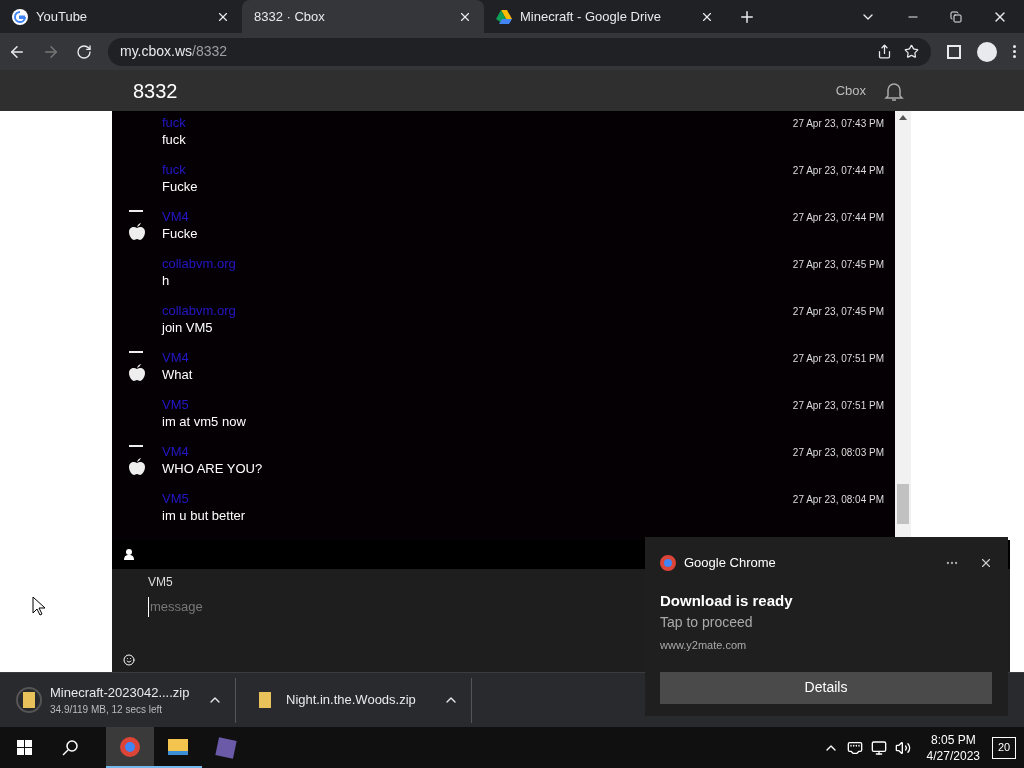 The image size is (1024, 768). I want to click on google-icon, so click(20, 16).